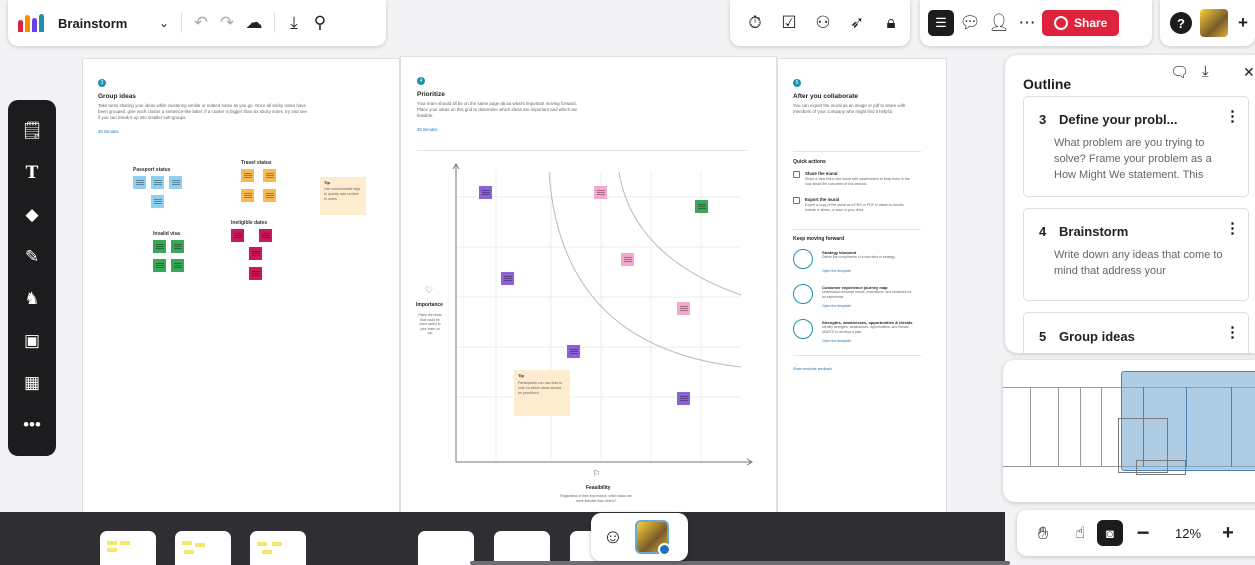  I want to click on private-mode-icon: ⚇, so click(823, 23).